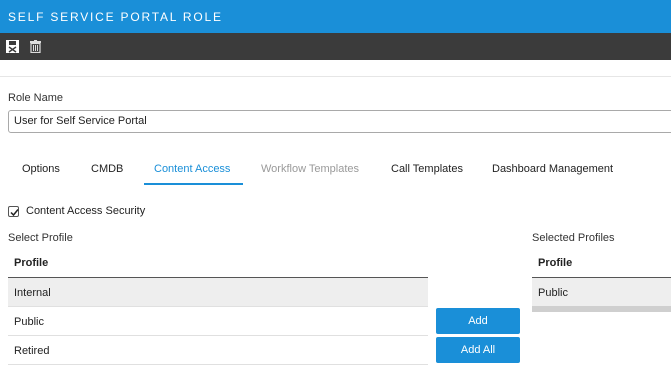 The height and width of the screenshot is (368, 671). What do you see at coordinates (32, 351) in the screenshot?
I see `profile-cell: Retired` at bounding box center [32, 351].